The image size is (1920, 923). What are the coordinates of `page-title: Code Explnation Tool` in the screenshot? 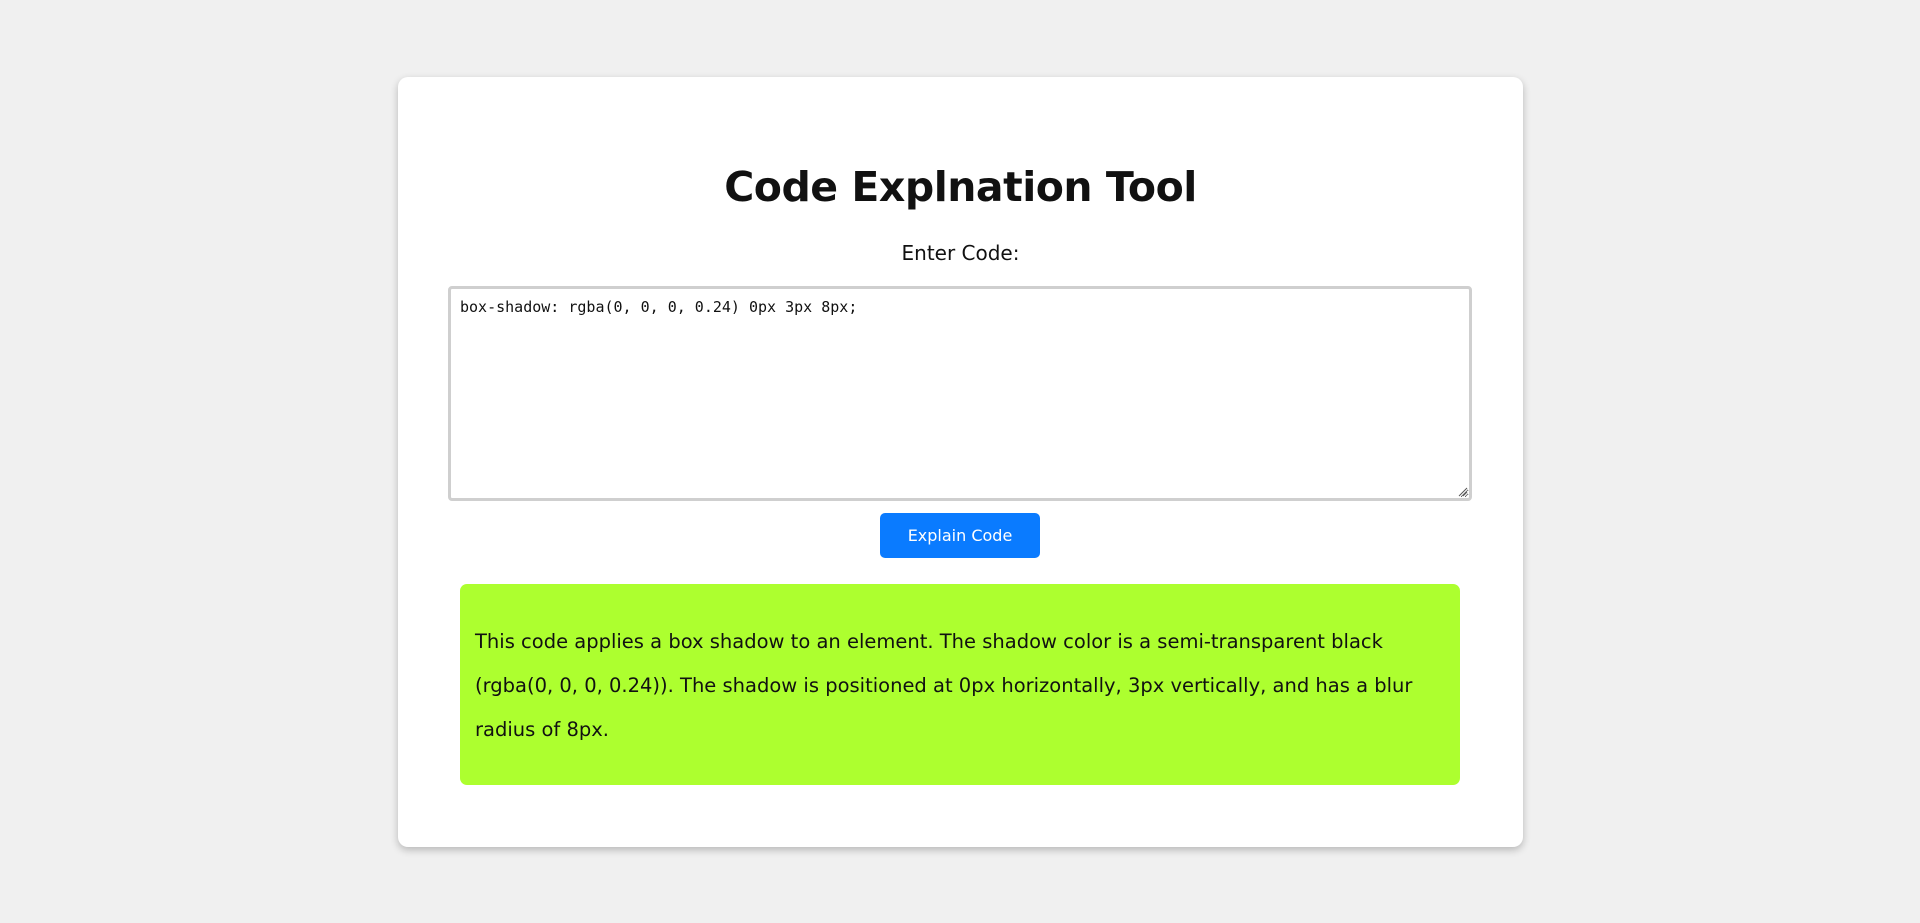 It's located at (960, 187).